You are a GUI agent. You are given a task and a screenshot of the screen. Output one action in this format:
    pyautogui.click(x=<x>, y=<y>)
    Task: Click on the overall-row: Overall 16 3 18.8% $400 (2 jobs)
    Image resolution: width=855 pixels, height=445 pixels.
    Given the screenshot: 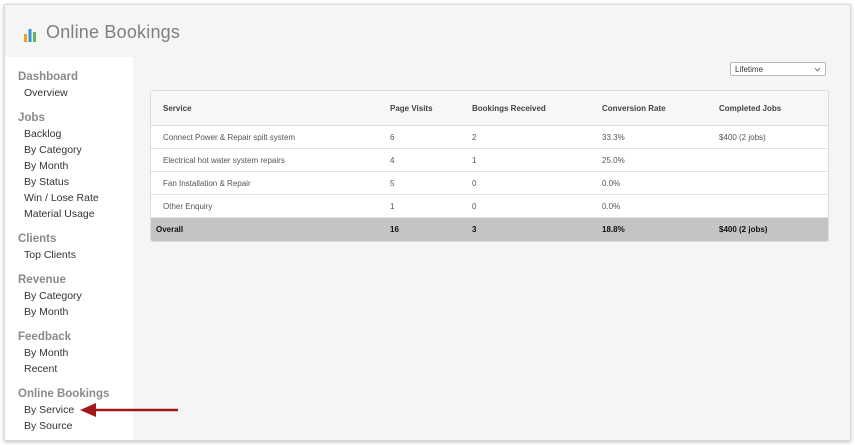 What is the action you would take?
    pyautogui.click(x=489, y=229)
    